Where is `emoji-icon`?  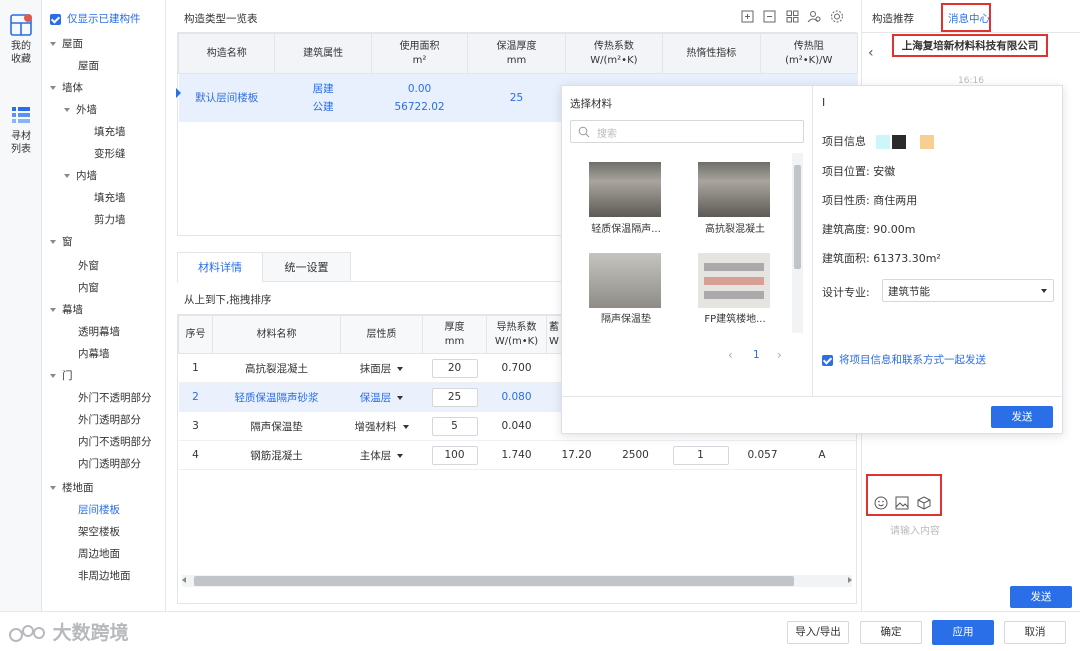 emoji-icon is located at coordinates (881, 503).